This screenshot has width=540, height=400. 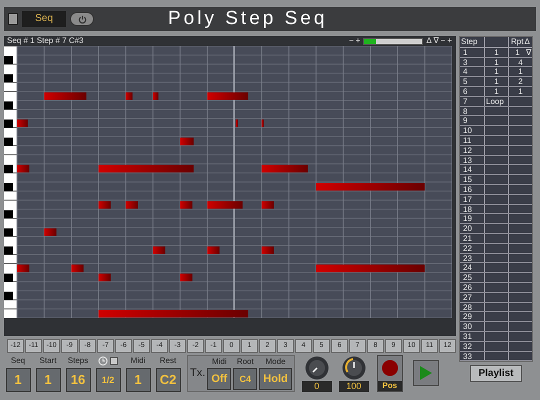 What do you see at coordinates (516, 42) in the screenshot?
I see `column-header: Rpt` at bounding box center [516, 42].